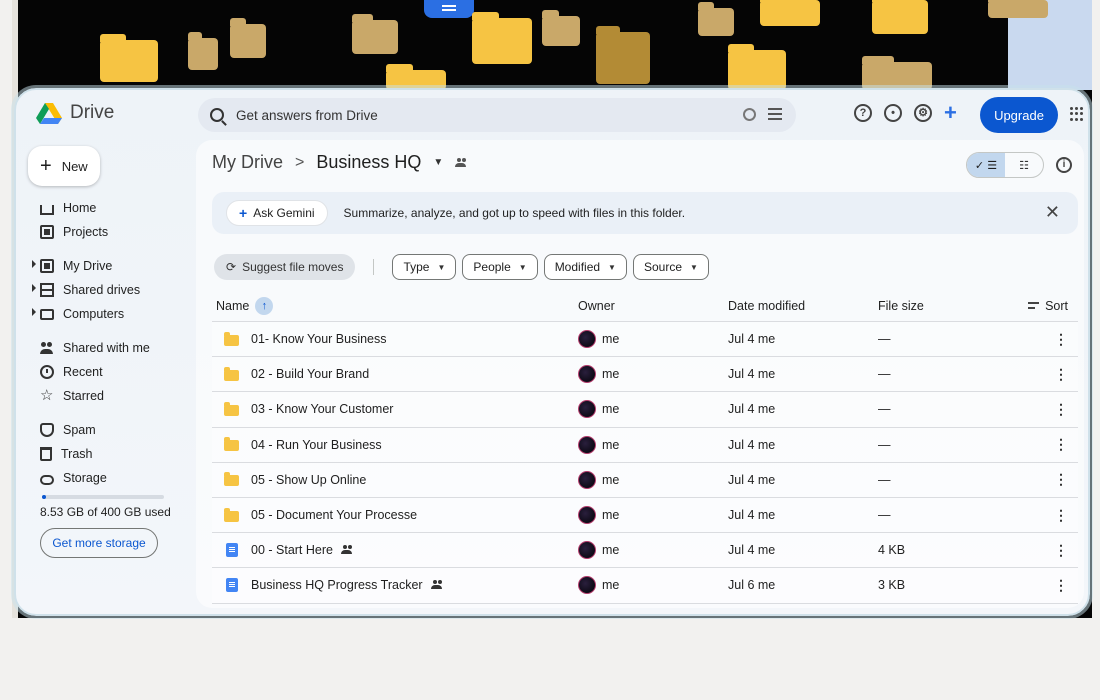 The width and height of the screenshot is (1100, 700). I want to click on sidebar-item-recent: Recent, so click(106, 372).